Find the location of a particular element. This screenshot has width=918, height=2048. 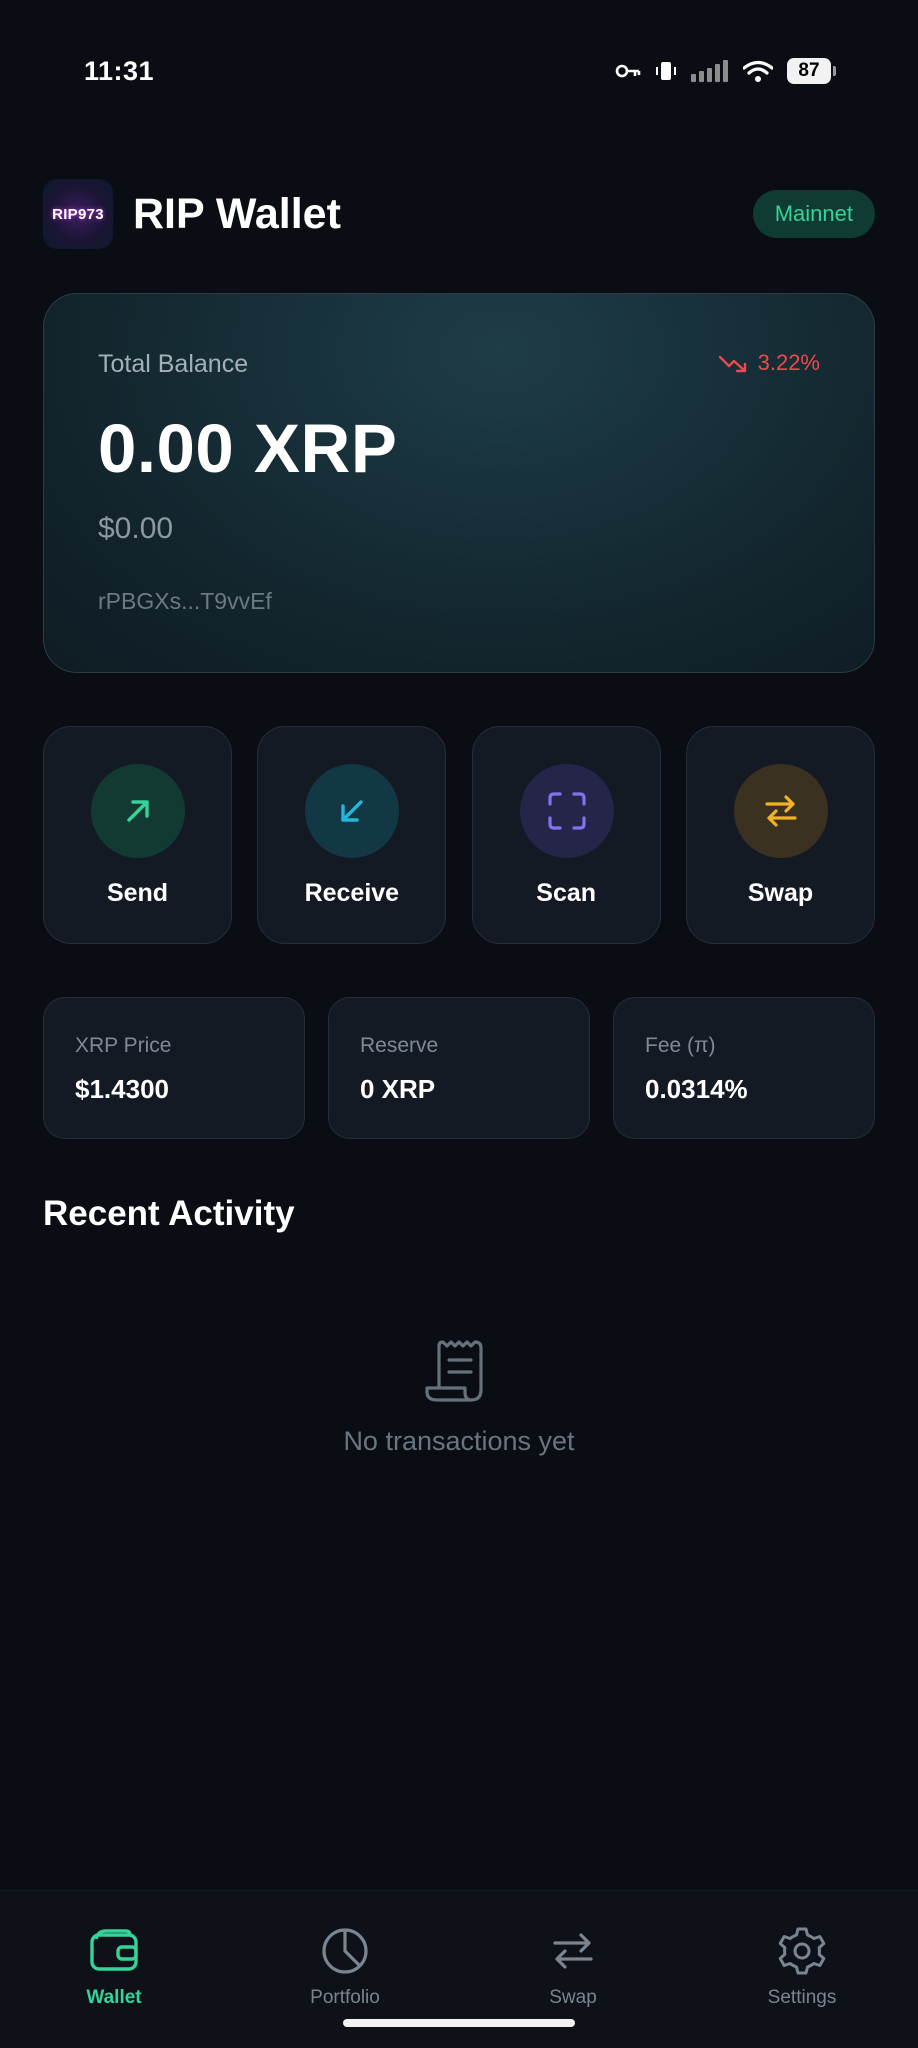

battery-icon: 87 is located at coordinates (811, 71).